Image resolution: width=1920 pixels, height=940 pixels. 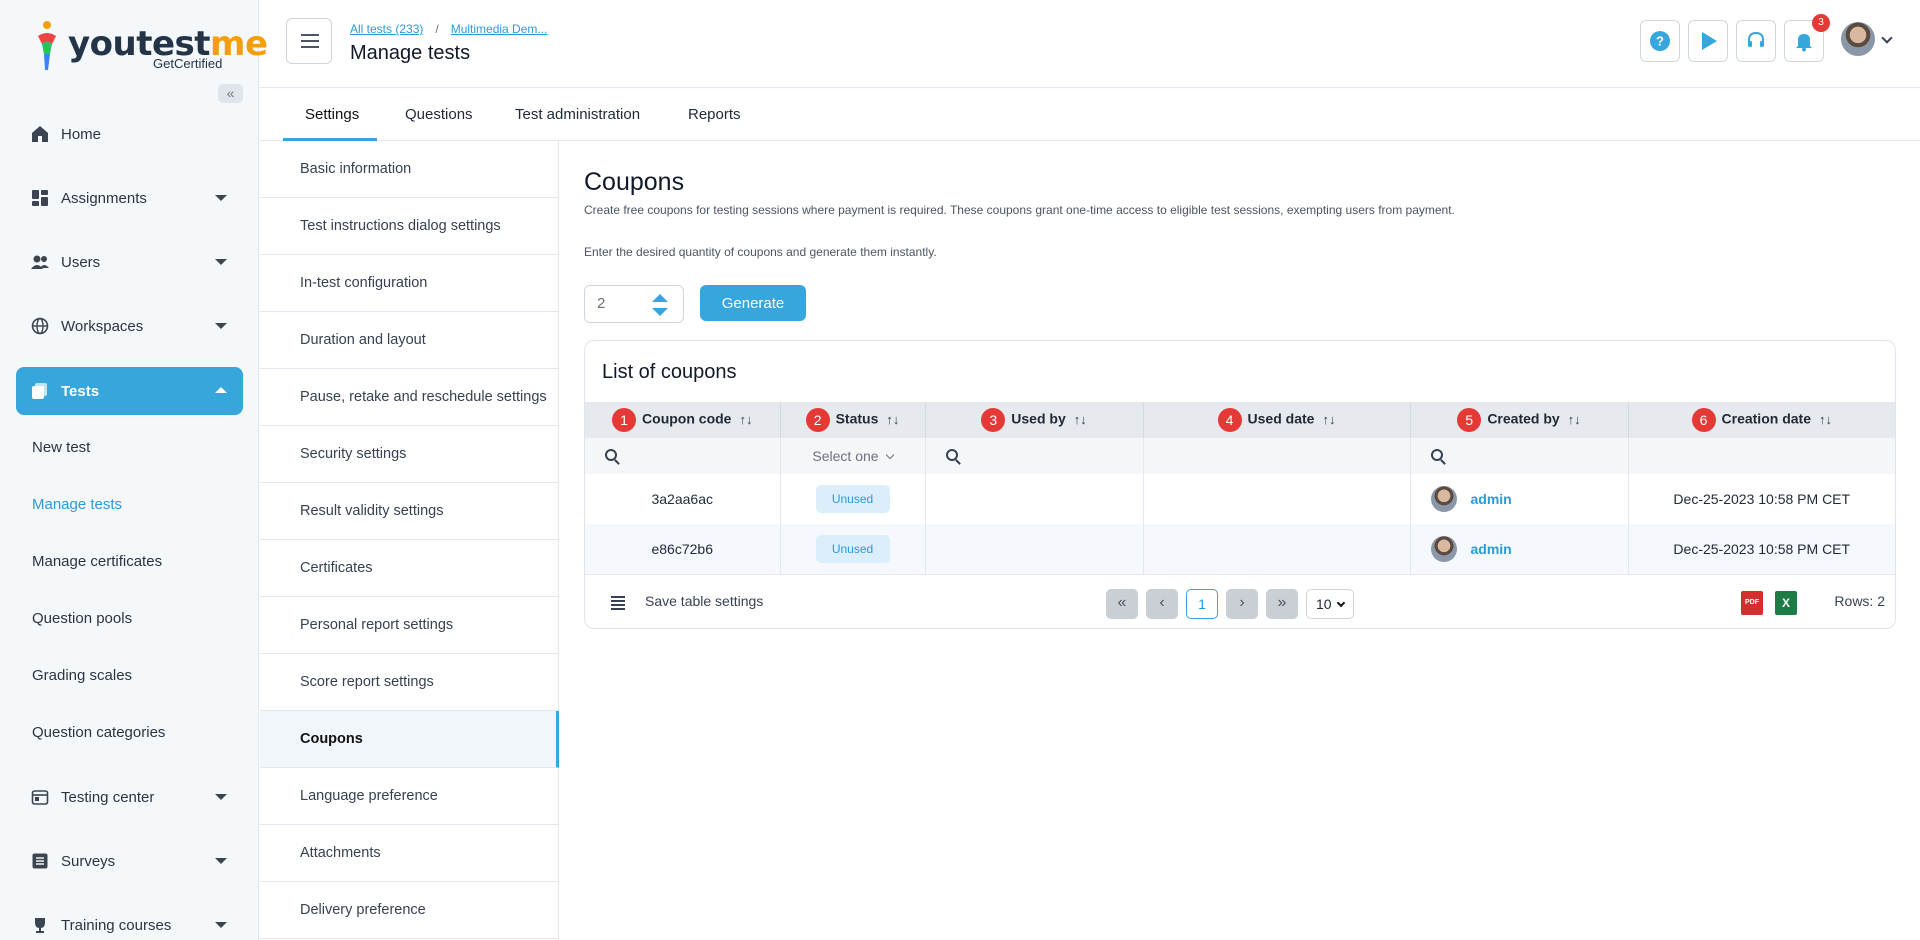 I want to click on rows-count: Rows: 2, so click(x=1859, y=601).